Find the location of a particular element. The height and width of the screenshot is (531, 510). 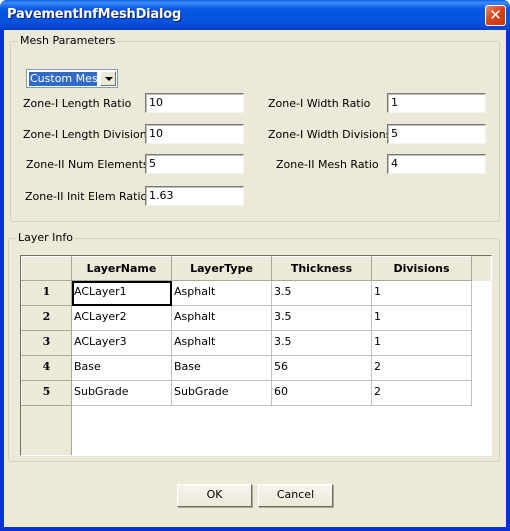

grid-header-row: LayerName LayerType Thickness Divisions is located at coordinates (246, 268).